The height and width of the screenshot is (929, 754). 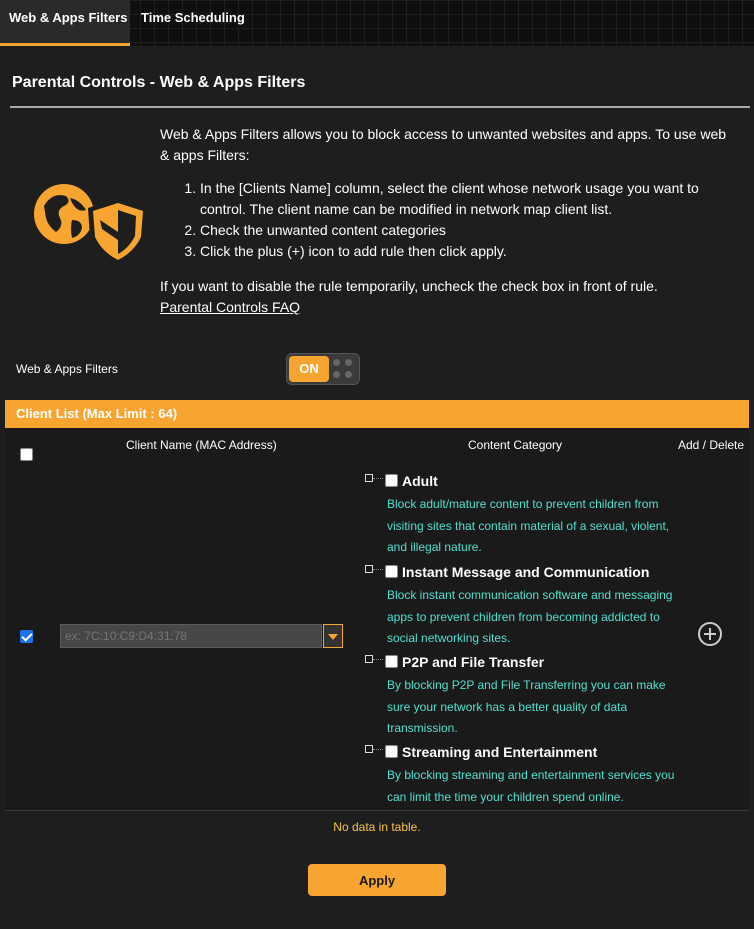 What do you see at coordinates (500, 752) in the screenshot?
I see `category-title: Streaming and Entertainment` at bounding box center [500, 752].